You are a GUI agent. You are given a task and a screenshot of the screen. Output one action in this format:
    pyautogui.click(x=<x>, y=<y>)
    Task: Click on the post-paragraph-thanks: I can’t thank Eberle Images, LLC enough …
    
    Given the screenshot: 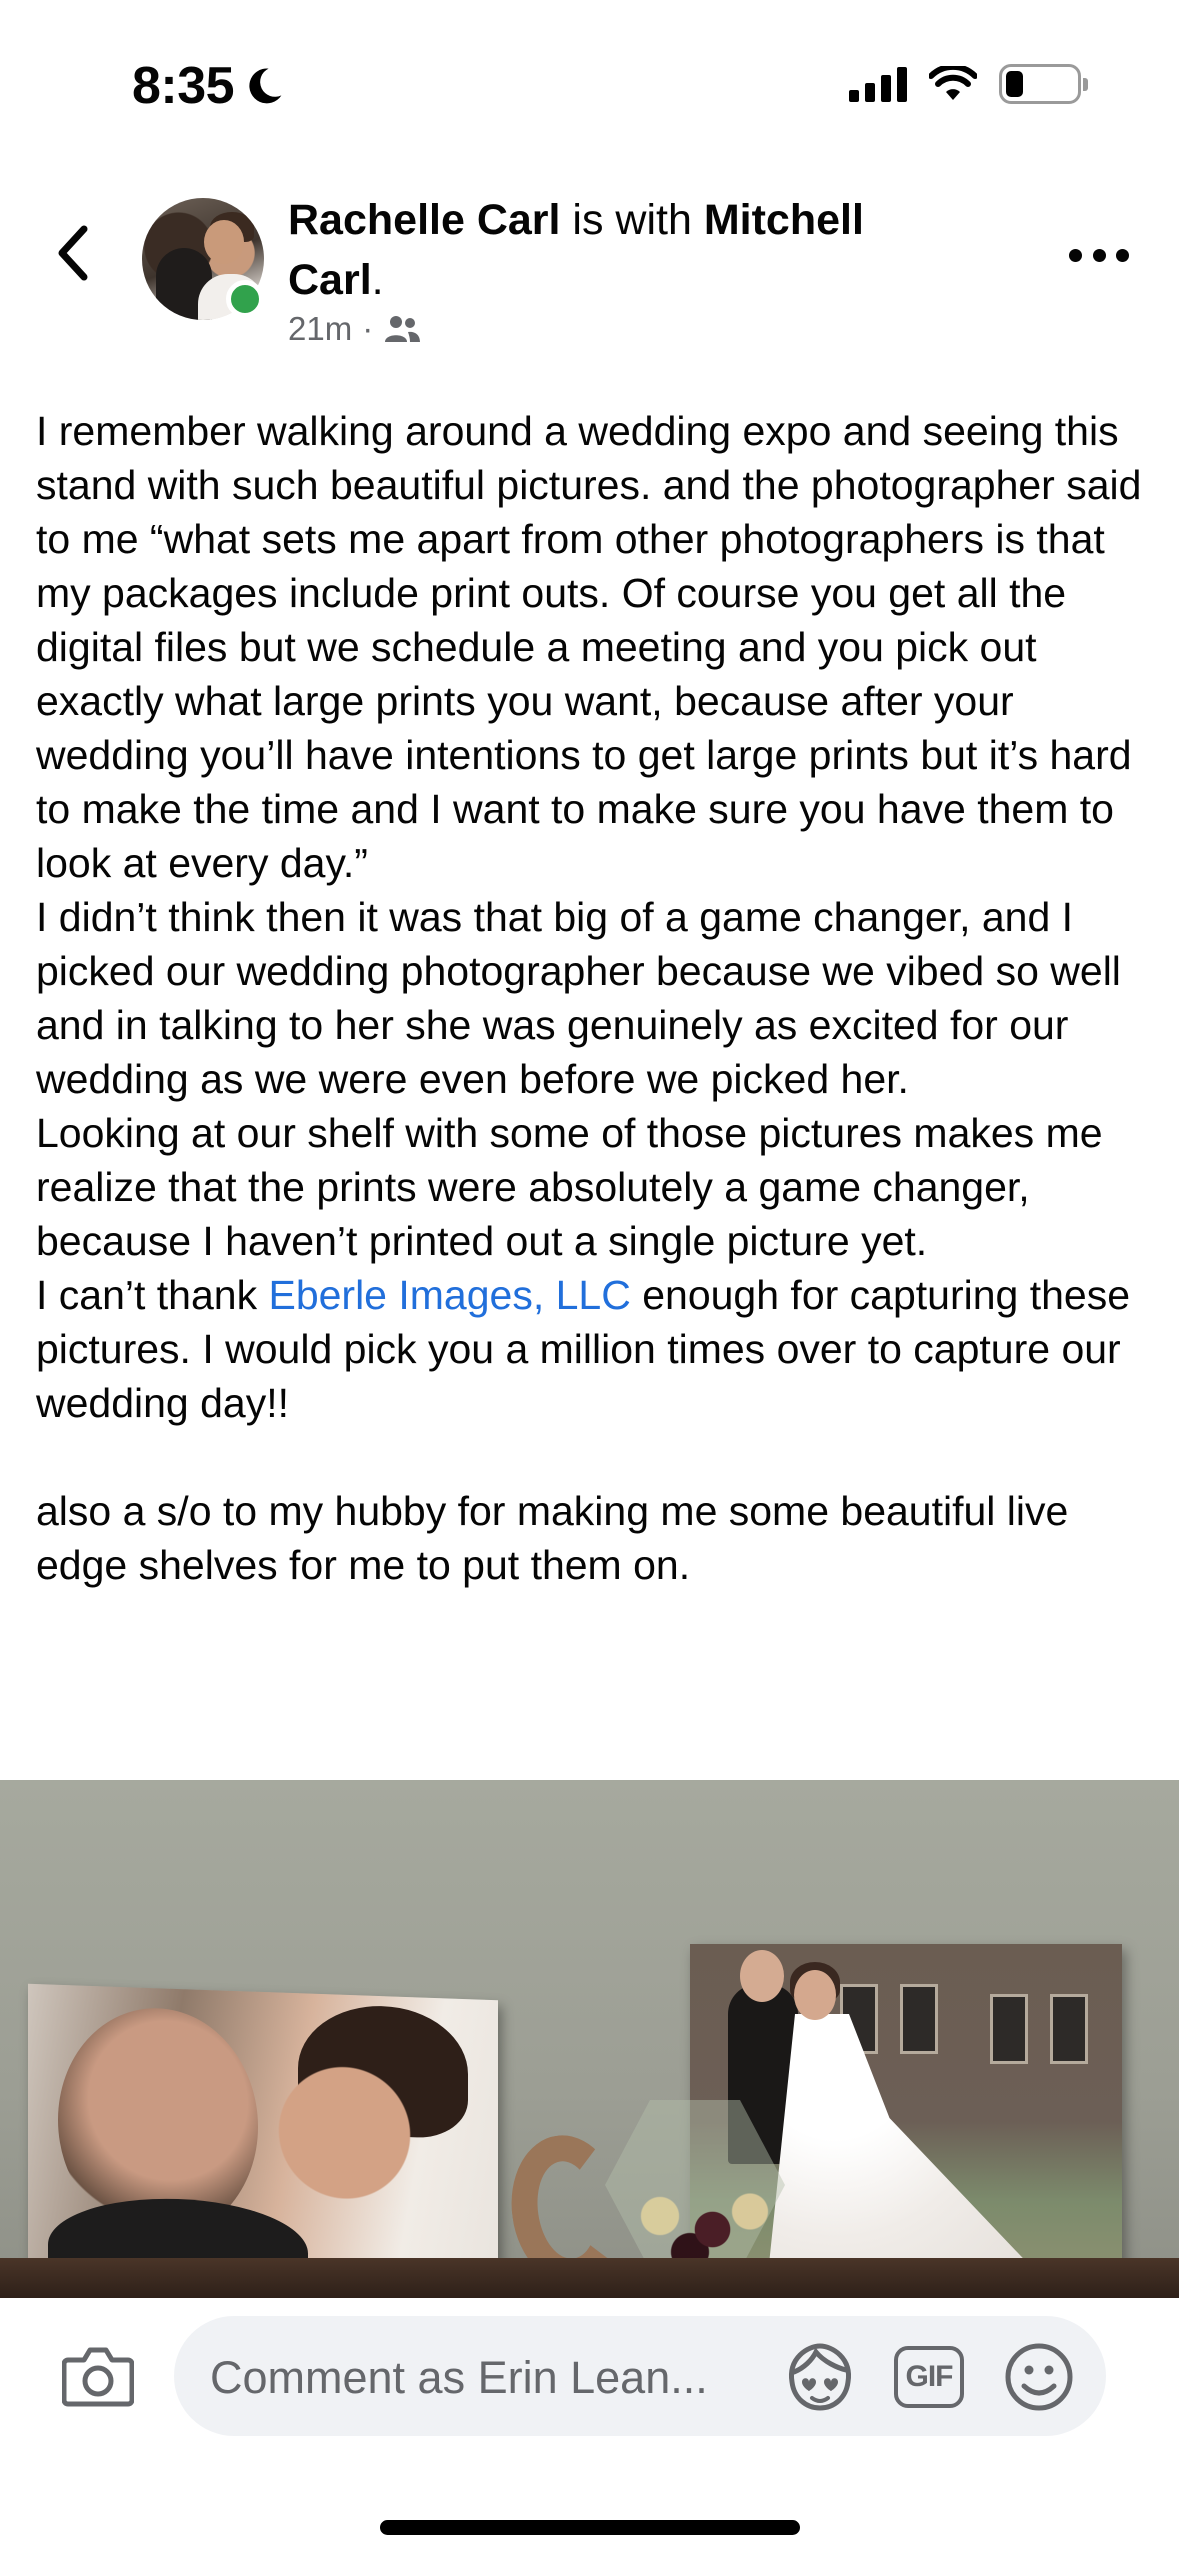 What is the action you would take?
    pyautogui.click(x=591, y=1349)
    